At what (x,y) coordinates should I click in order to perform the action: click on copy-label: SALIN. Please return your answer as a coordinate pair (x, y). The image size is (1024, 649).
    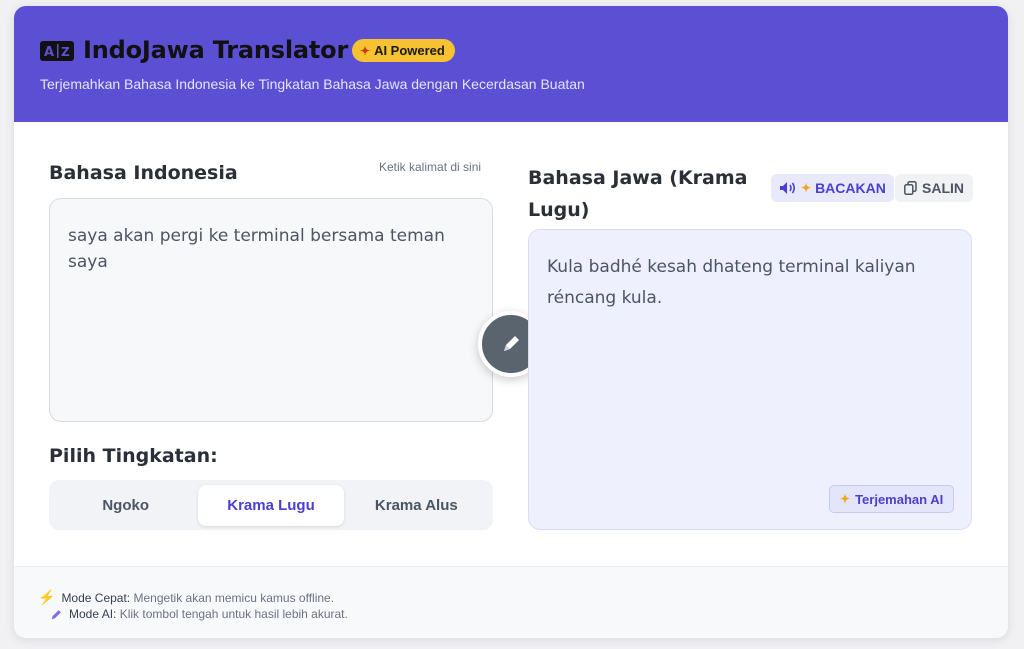
    Looking at the image, I should click on (943, 188).